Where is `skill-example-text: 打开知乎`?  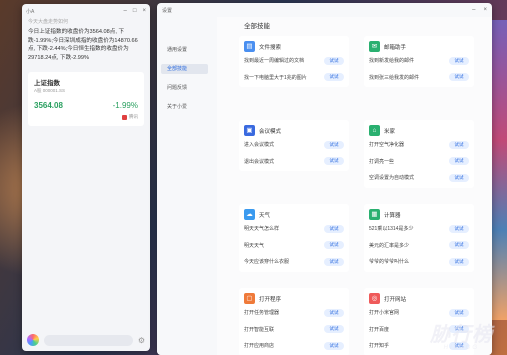 skill-example-text: 打开知乎 is located at coordinates (379, 346).